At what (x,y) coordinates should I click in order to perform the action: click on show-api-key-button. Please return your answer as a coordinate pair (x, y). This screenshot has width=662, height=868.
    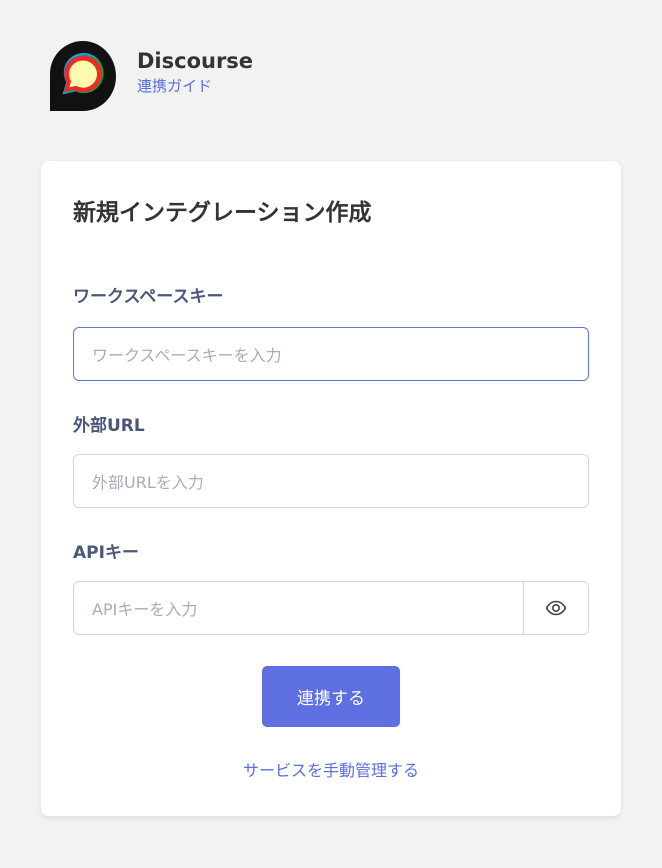
    Looking at the image, I should click on (555, 608).